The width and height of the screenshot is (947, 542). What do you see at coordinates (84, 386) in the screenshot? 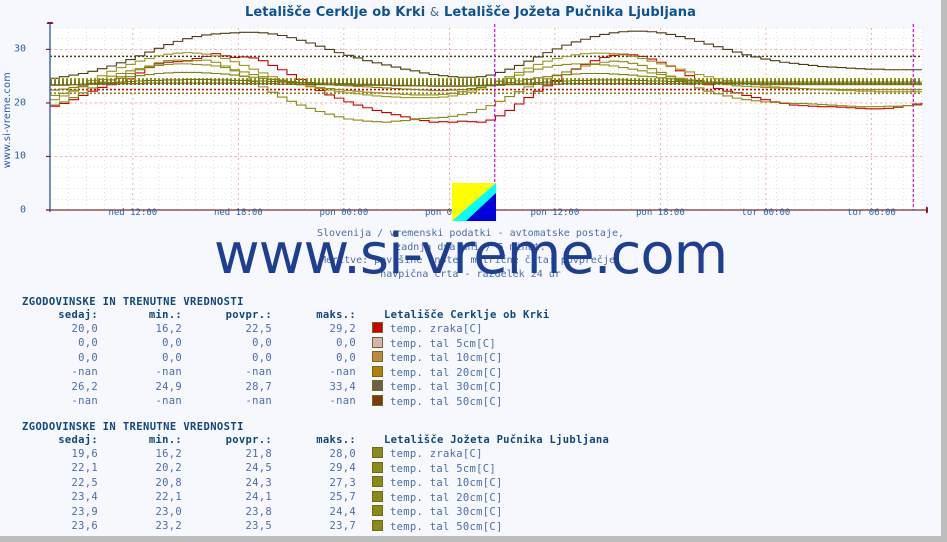
I see `value-cell-sedaj: 26,2` at bounding box center [84, 386].